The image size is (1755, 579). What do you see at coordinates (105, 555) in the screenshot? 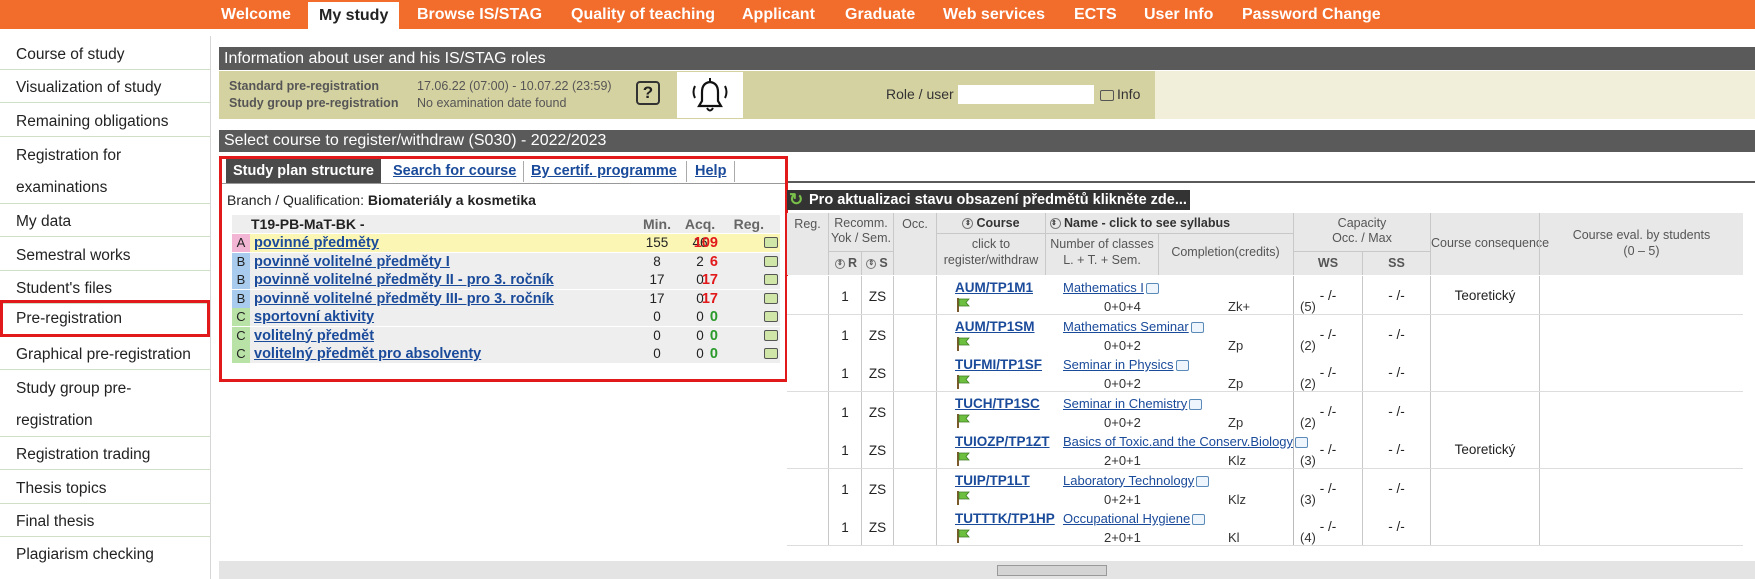
I see `sidebar-item-plagiarism-checking: Plagiarism checking` at bounding box center [105, 555].